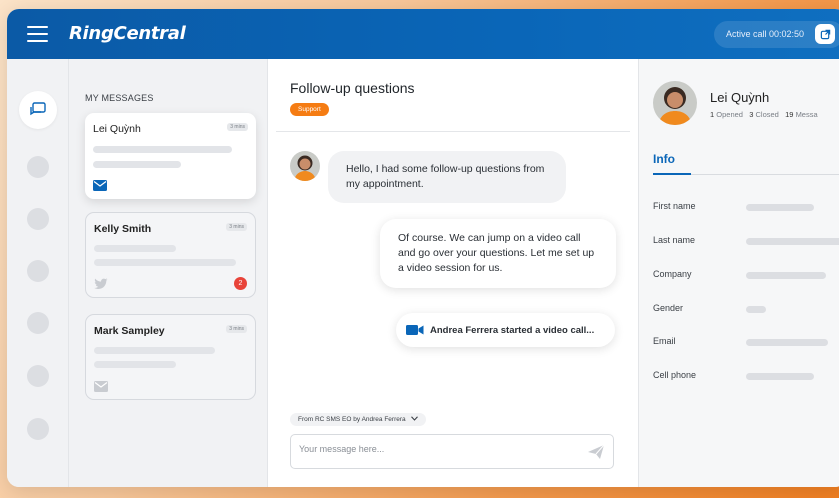  What do you see at coordinates (786, 275) in the screenshot?
I see `field-value-company` at bounding box center [786, 275].